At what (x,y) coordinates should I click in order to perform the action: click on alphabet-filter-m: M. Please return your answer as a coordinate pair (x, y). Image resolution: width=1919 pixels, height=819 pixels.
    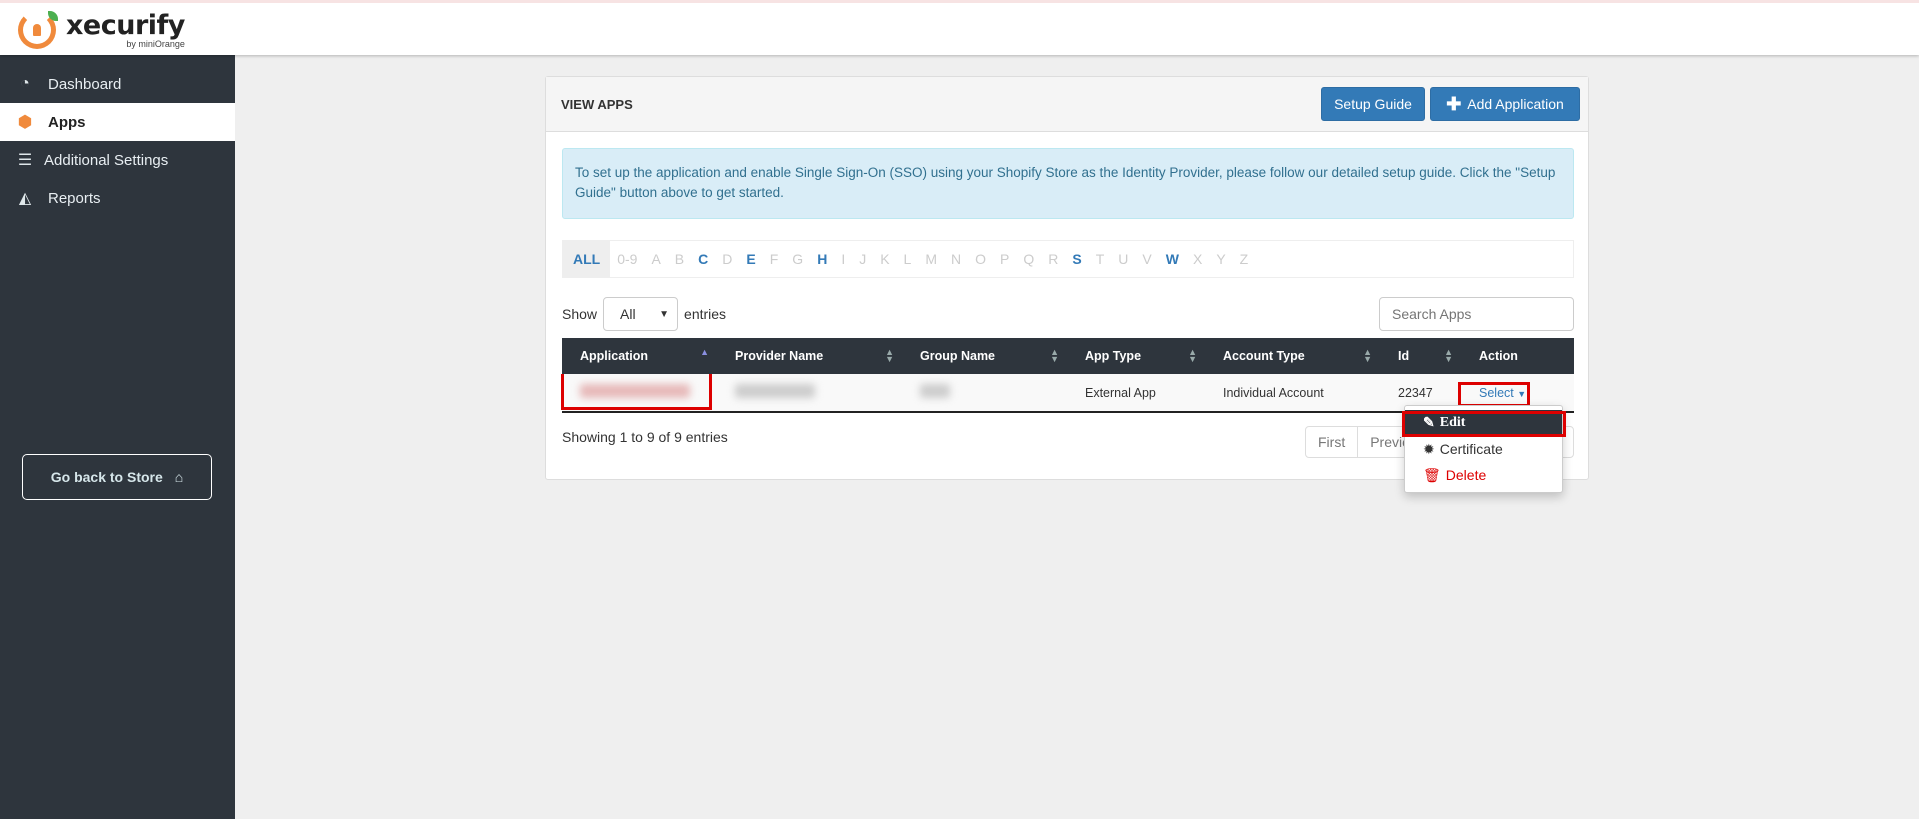
    Looking at the image, I should click on (931, 259).